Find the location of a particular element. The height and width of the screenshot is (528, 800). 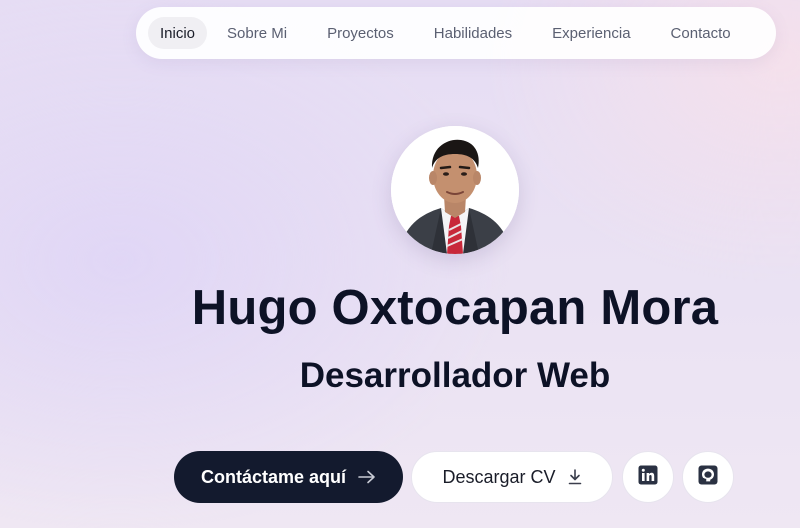

download-icon is located at coordinates (575, 477).